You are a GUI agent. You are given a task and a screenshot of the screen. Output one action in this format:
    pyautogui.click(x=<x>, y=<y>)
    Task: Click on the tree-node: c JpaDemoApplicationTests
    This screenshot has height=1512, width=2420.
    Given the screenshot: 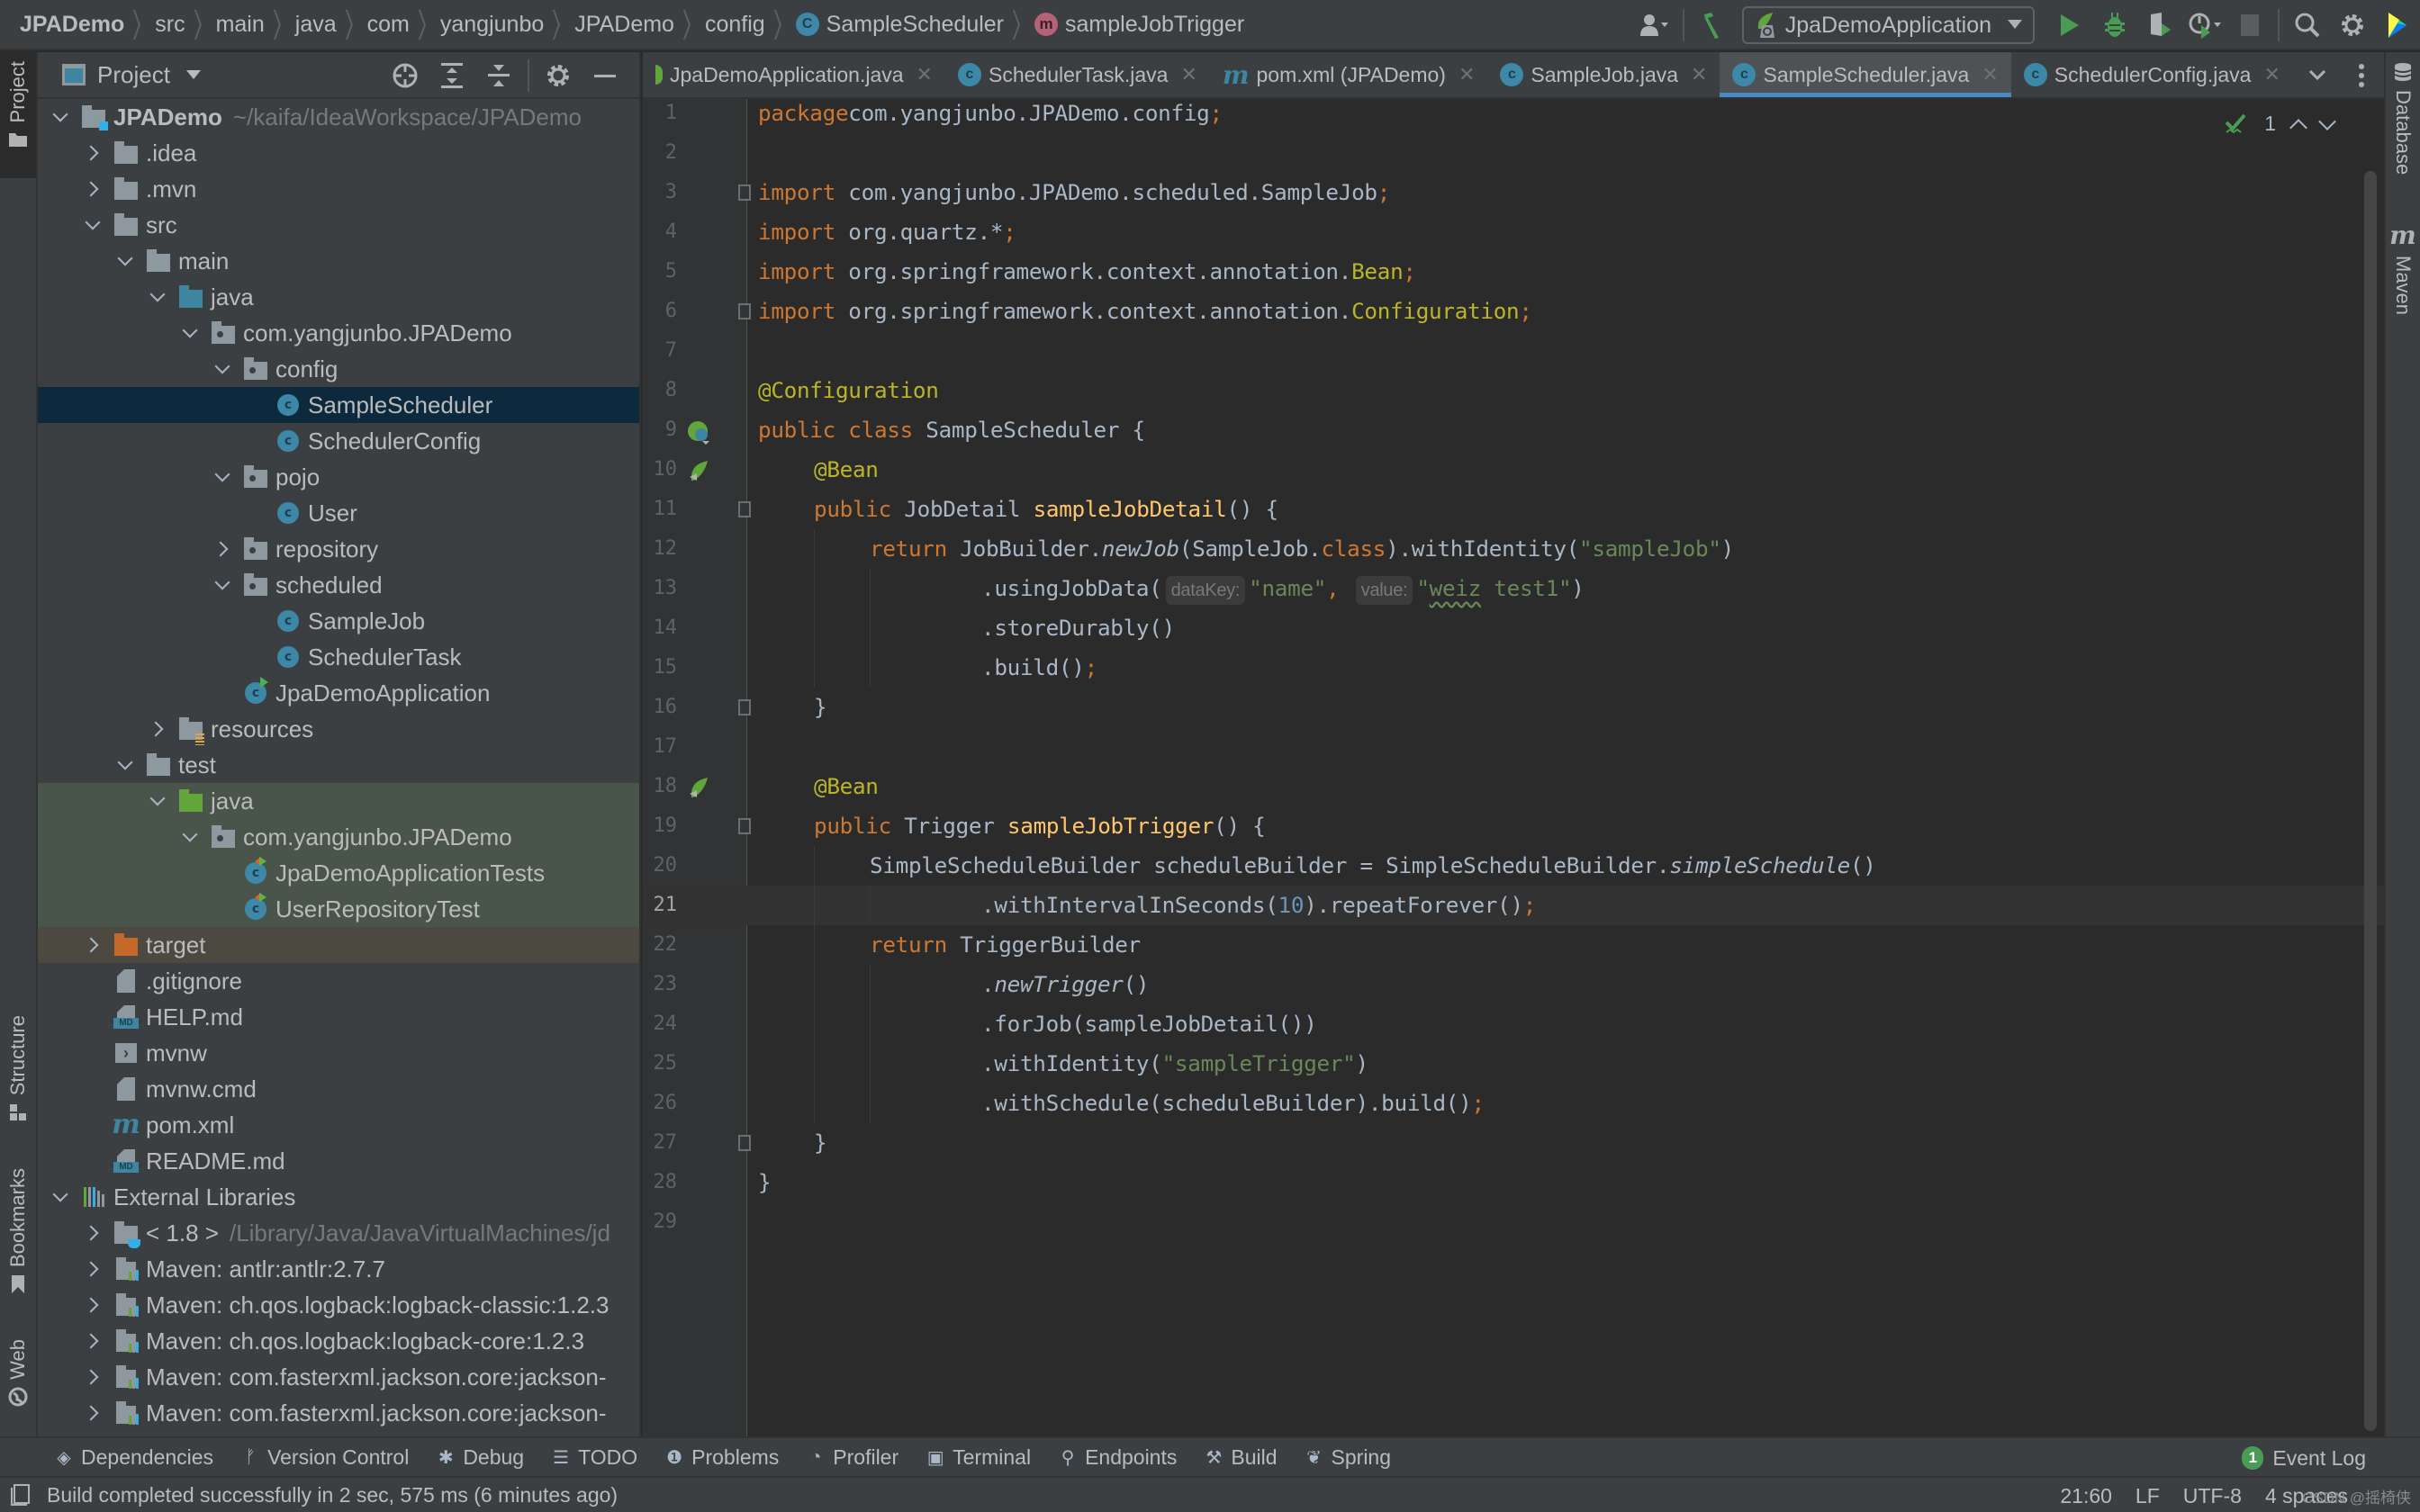 What is the action you would take?
    pyautogui.click(x=338, y=873)
    